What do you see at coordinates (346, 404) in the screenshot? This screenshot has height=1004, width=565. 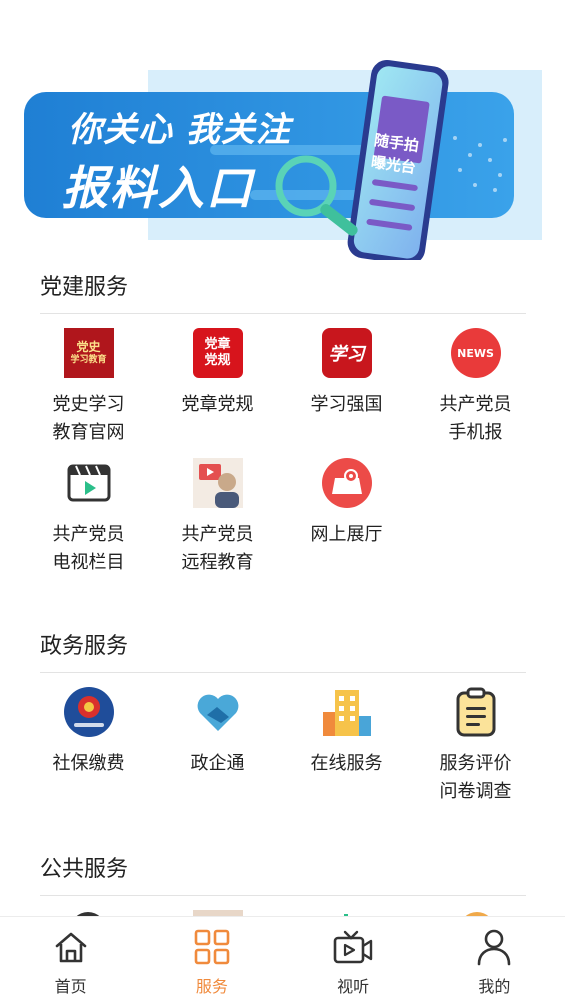 I see `service-label: 学习强国` at bounding box center [346, 404].